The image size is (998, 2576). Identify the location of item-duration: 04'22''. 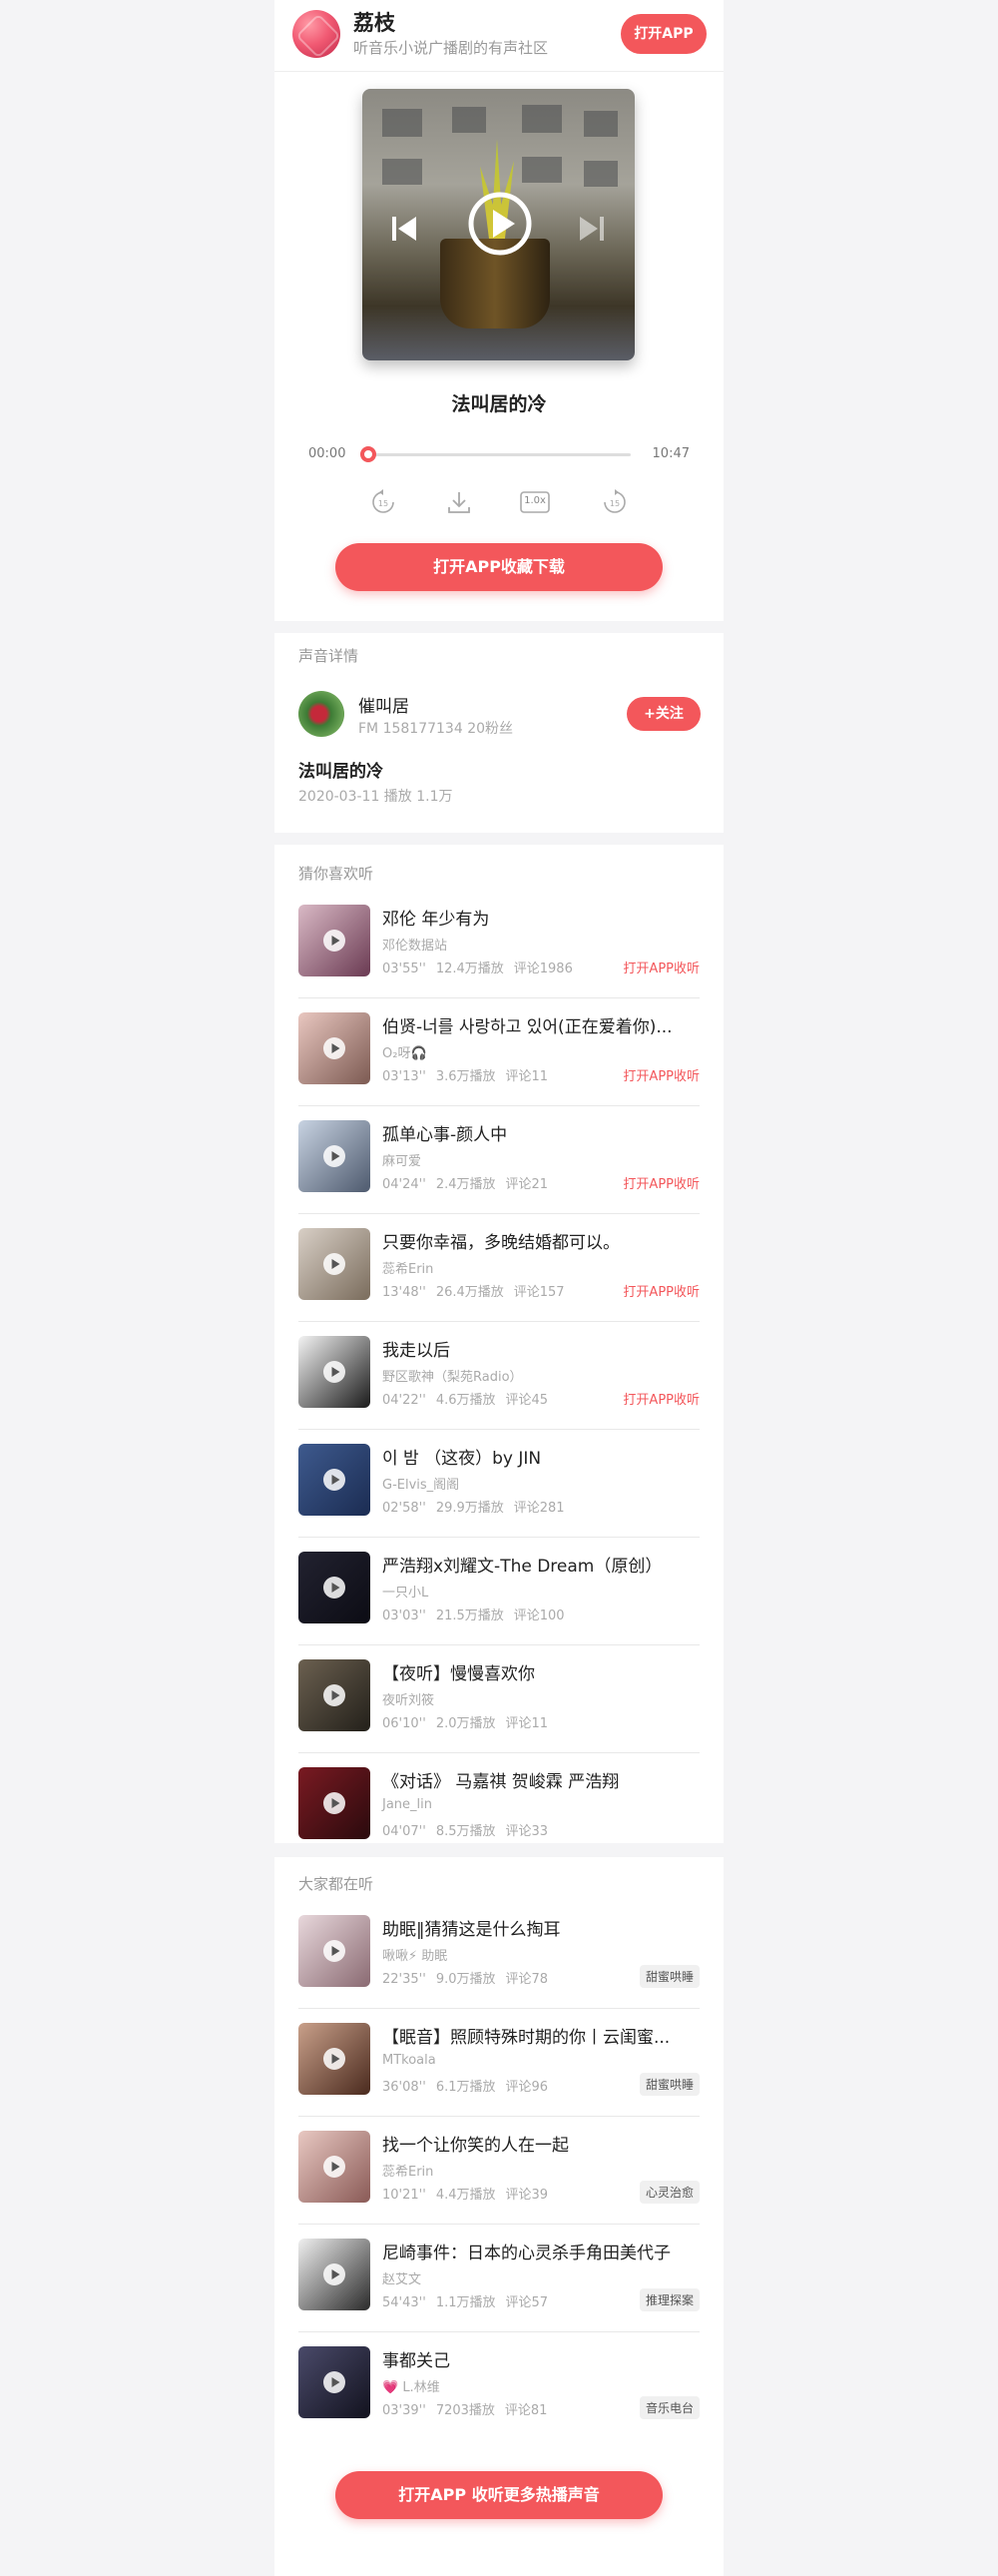
(404, 1400).